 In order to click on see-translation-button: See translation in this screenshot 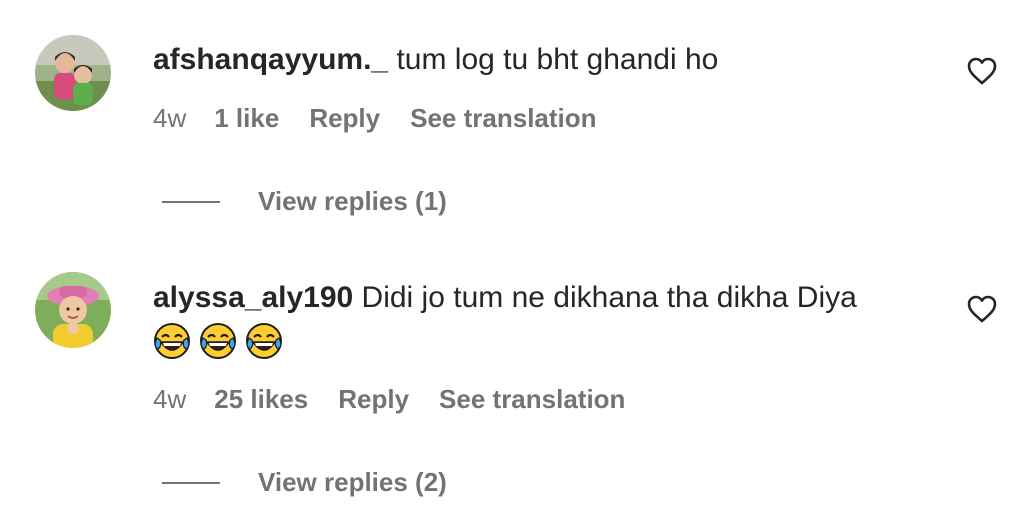, I will do `click(532, 399)`.